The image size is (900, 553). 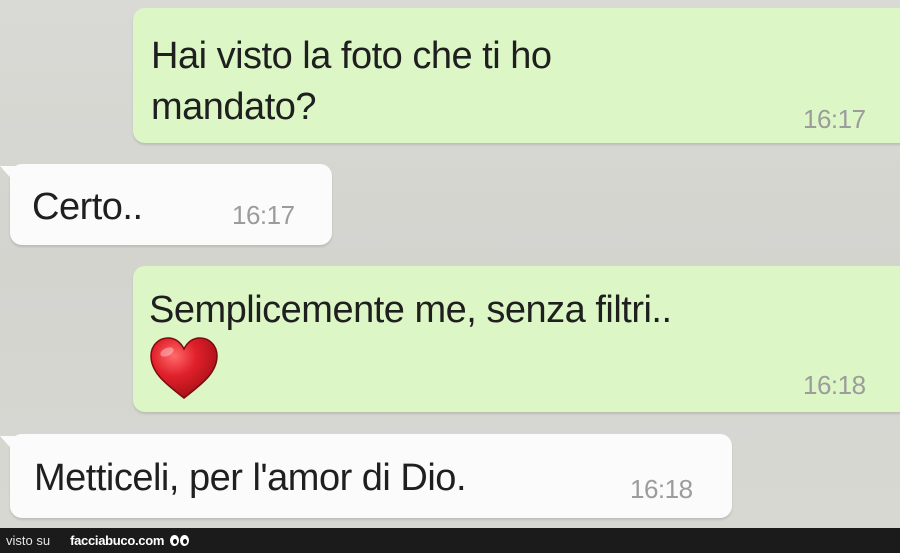 What do you see at coordinates (450, 540) in the screenshot?
I see `watermark-bar: visto su facciabuco.com` at bounding box center [450, 540].